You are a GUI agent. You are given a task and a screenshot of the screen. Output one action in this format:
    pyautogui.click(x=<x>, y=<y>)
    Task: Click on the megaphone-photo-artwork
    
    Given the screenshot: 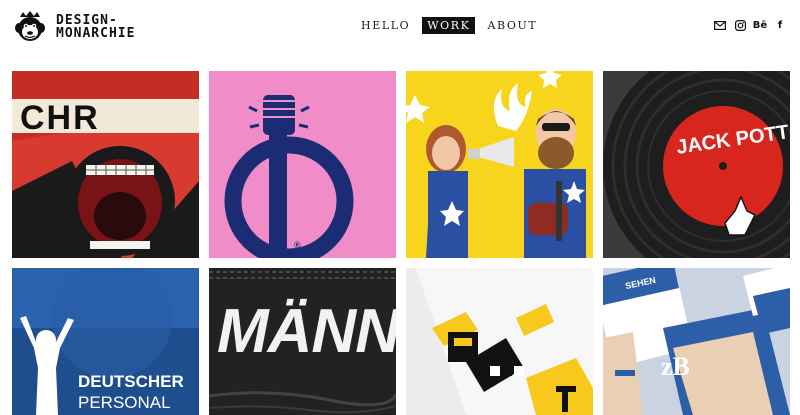 What is the action you would take?
    pyautogui.click(x=499, y=164)
    